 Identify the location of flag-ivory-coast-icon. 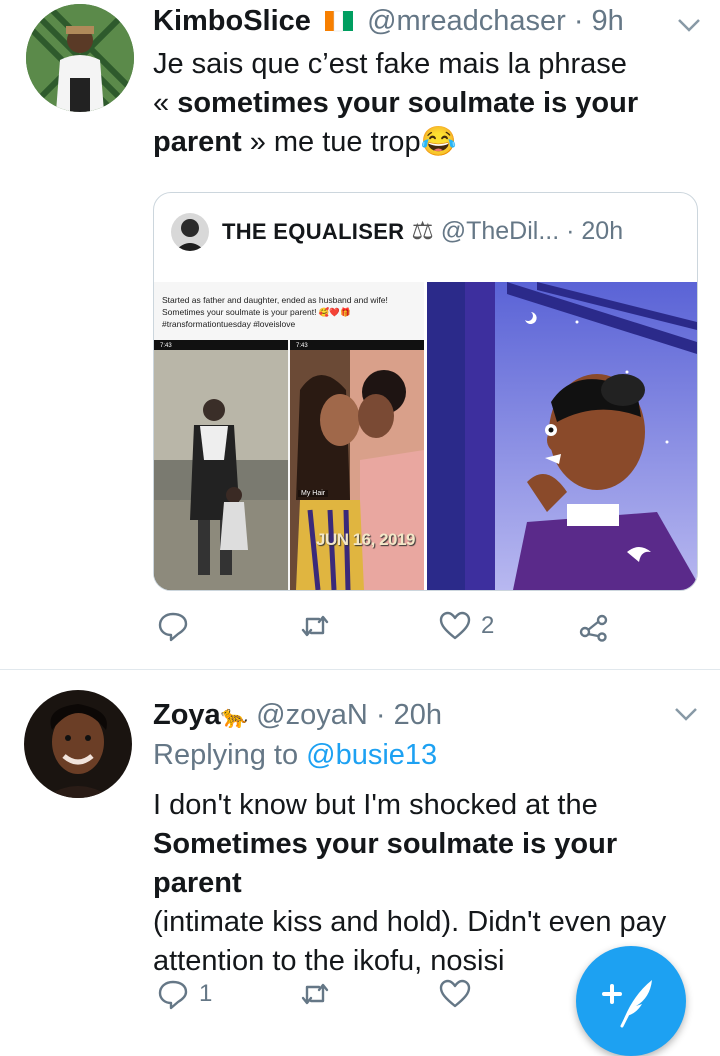
(339, 19).